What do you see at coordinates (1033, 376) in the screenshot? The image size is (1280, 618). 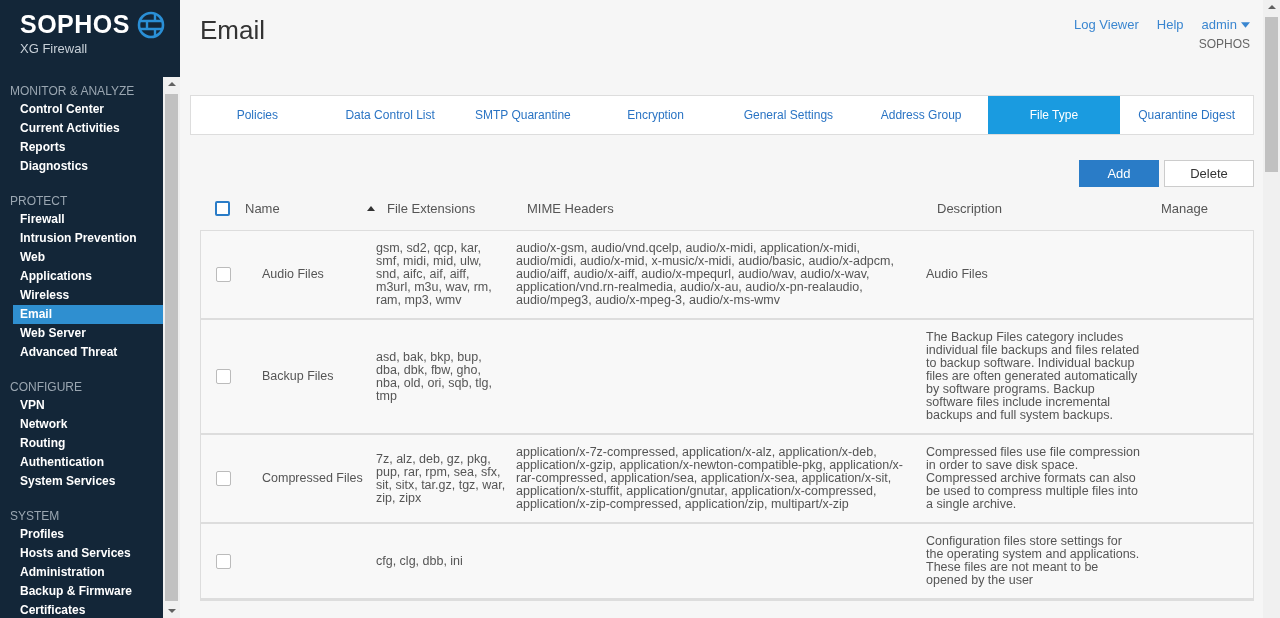 I see `table-cell: The Backup Files category includes individual file backups and files related to backup software. Individual backup files are often generated automatically by software programs. Backup software files include incremental backups and full system backups.` at bounding box center [1033, 376].